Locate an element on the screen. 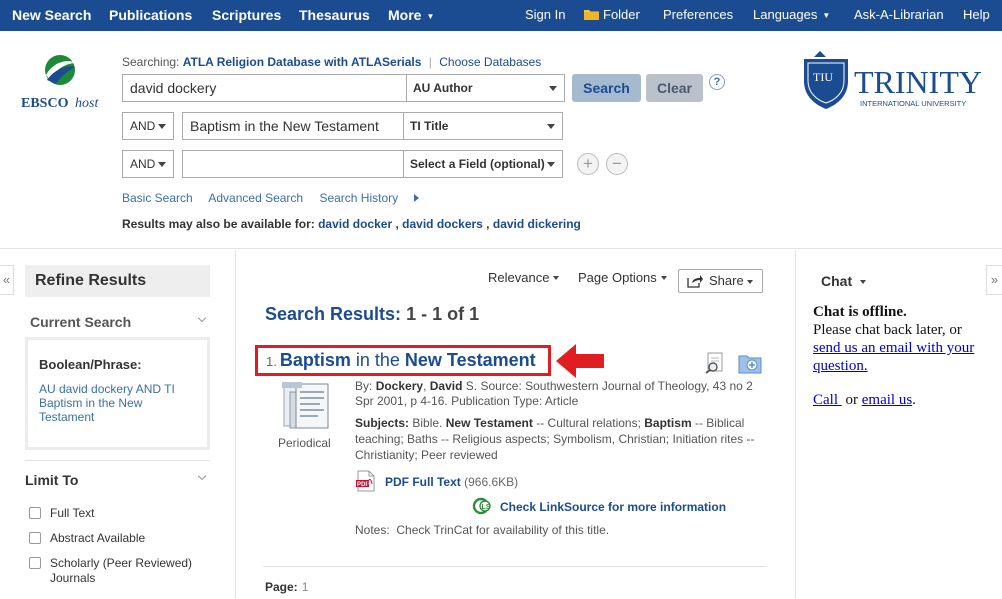  bool-select-2: AND is located at coordinates (148, 126).